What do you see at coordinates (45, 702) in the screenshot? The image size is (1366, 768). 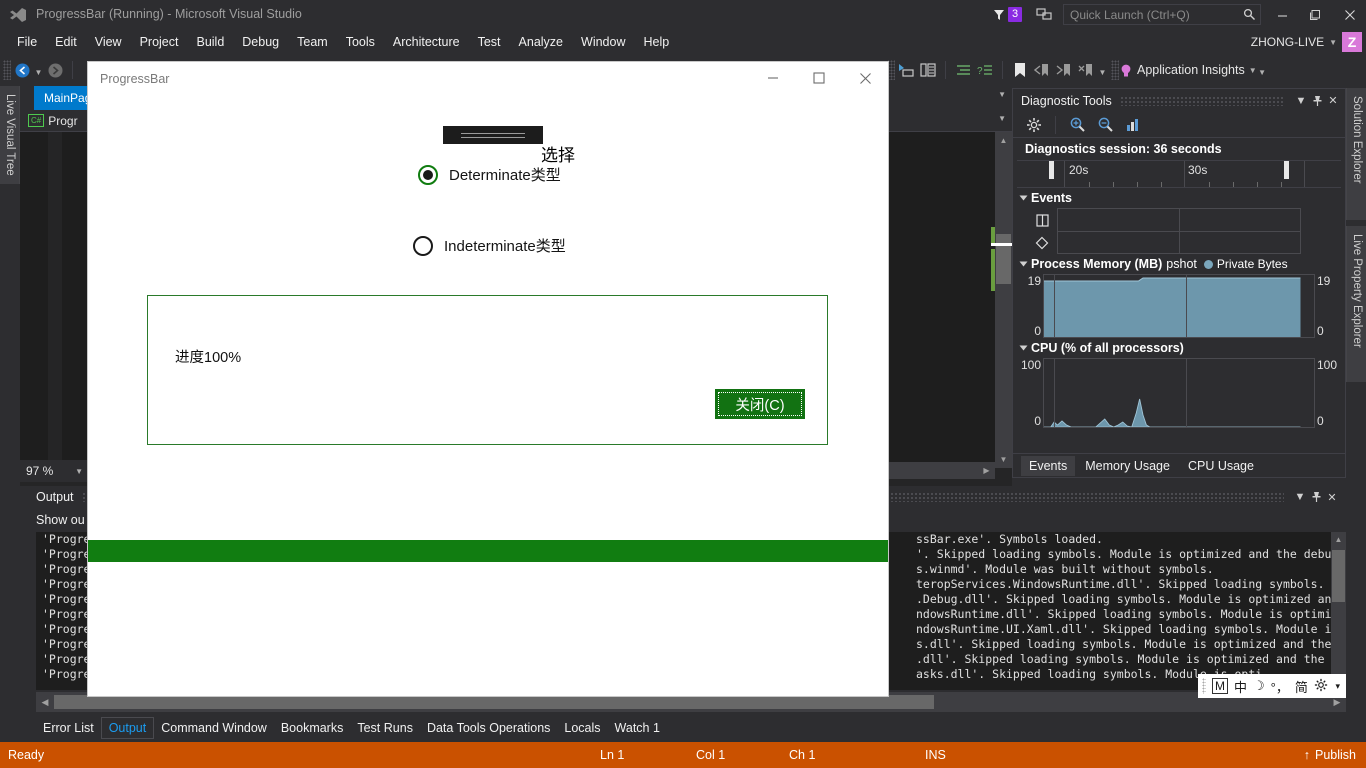 I see `scroll-left-icon: ◀` at bounding box center [45, 702].